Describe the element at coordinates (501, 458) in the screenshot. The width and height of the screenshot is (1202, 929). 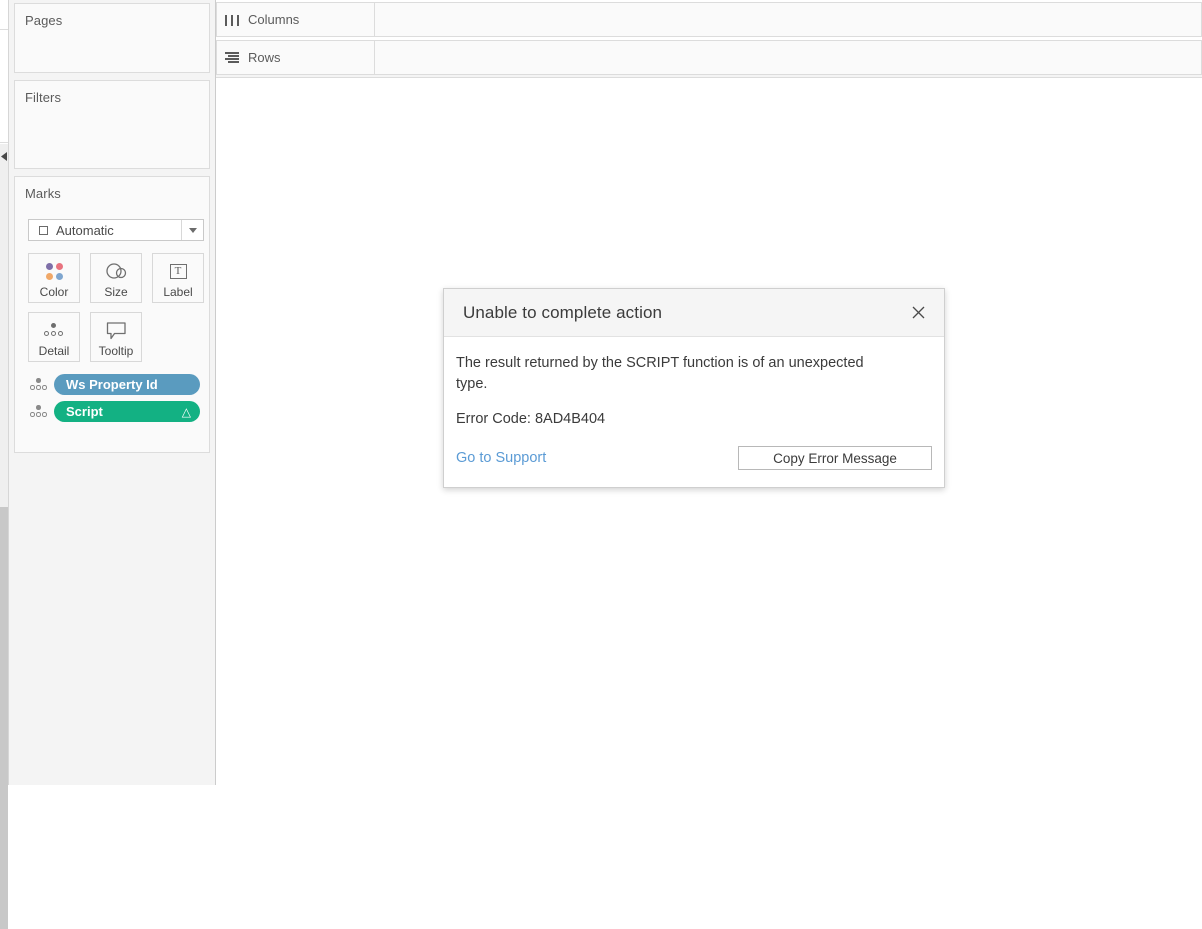
I see `go-to-support-link: Go to Support` at that location.